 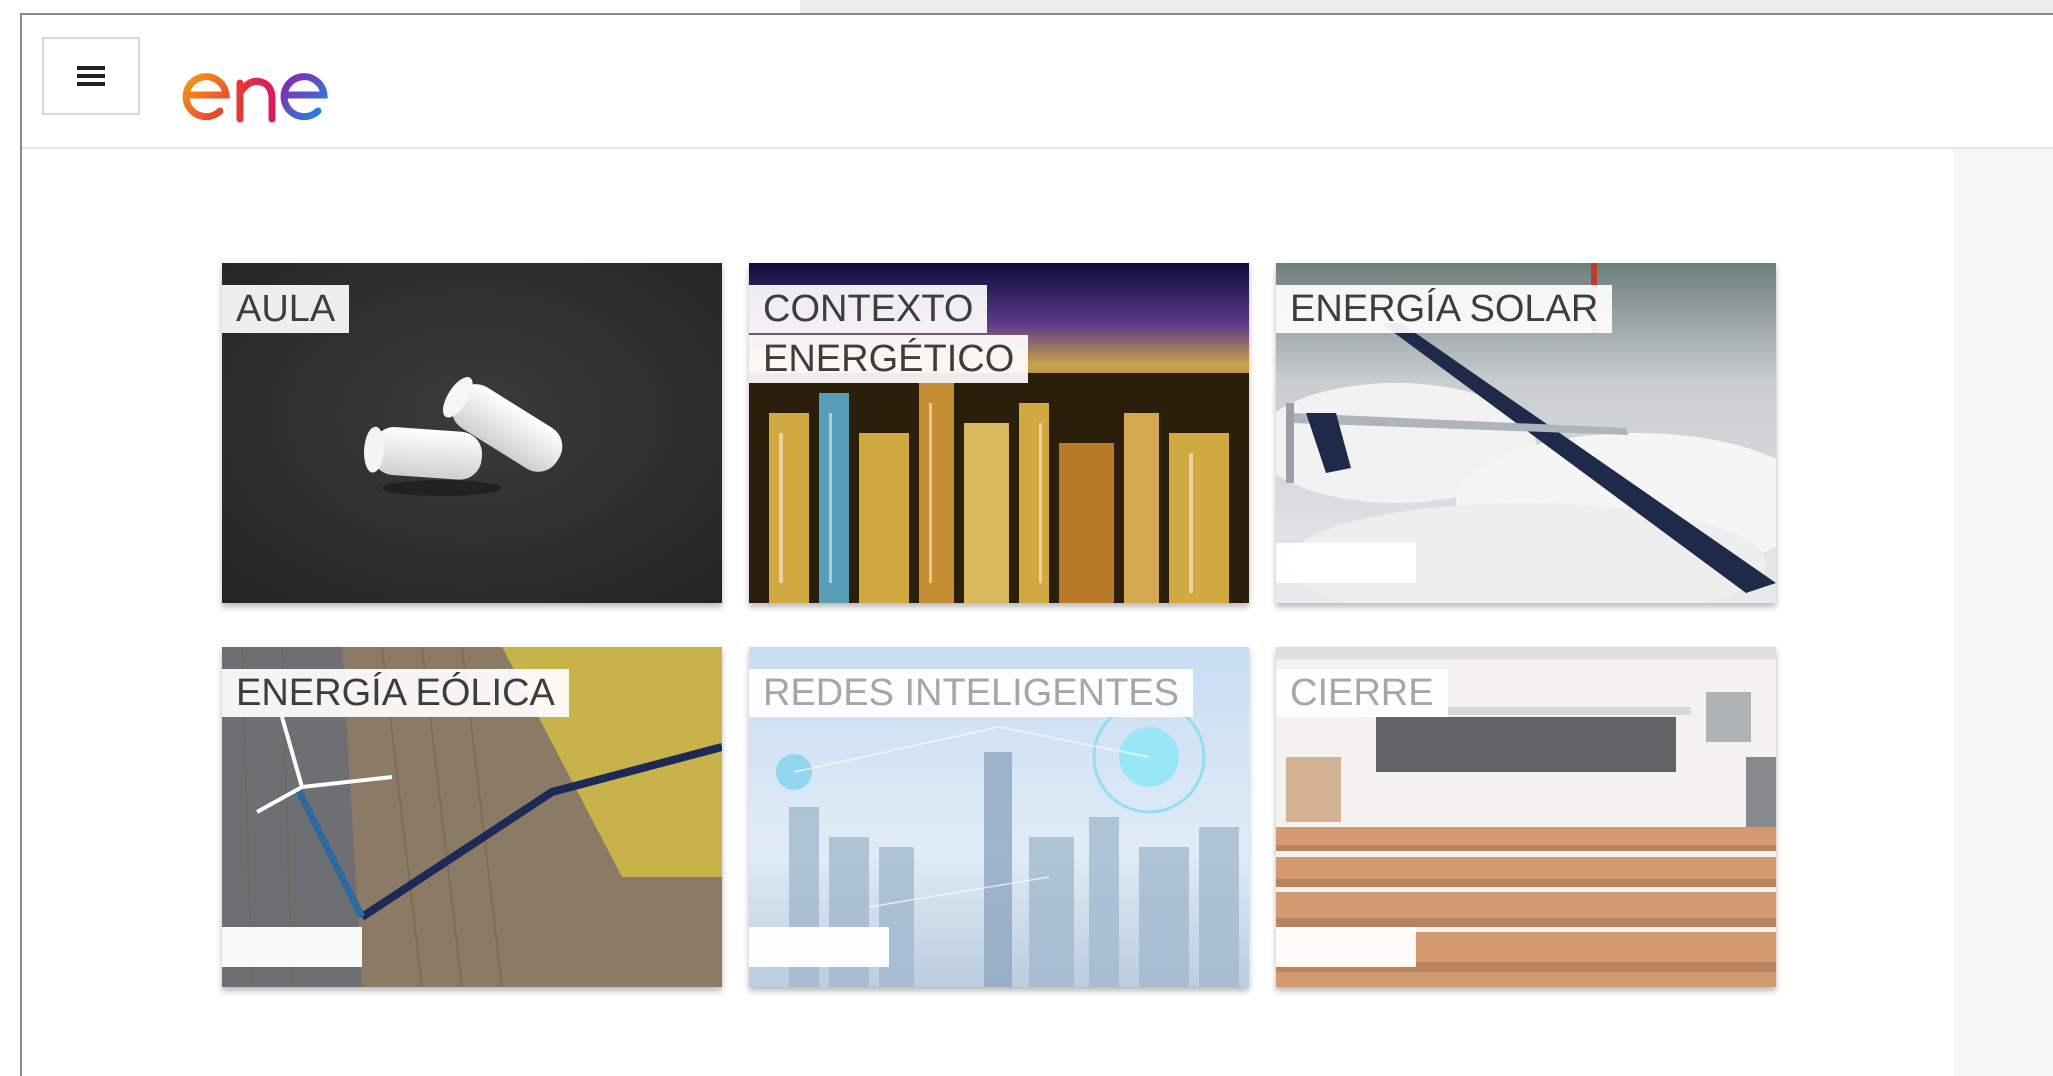 I want to click on tile-contexto-title-line1: CONTEXTO, so click(x=868, y=309).